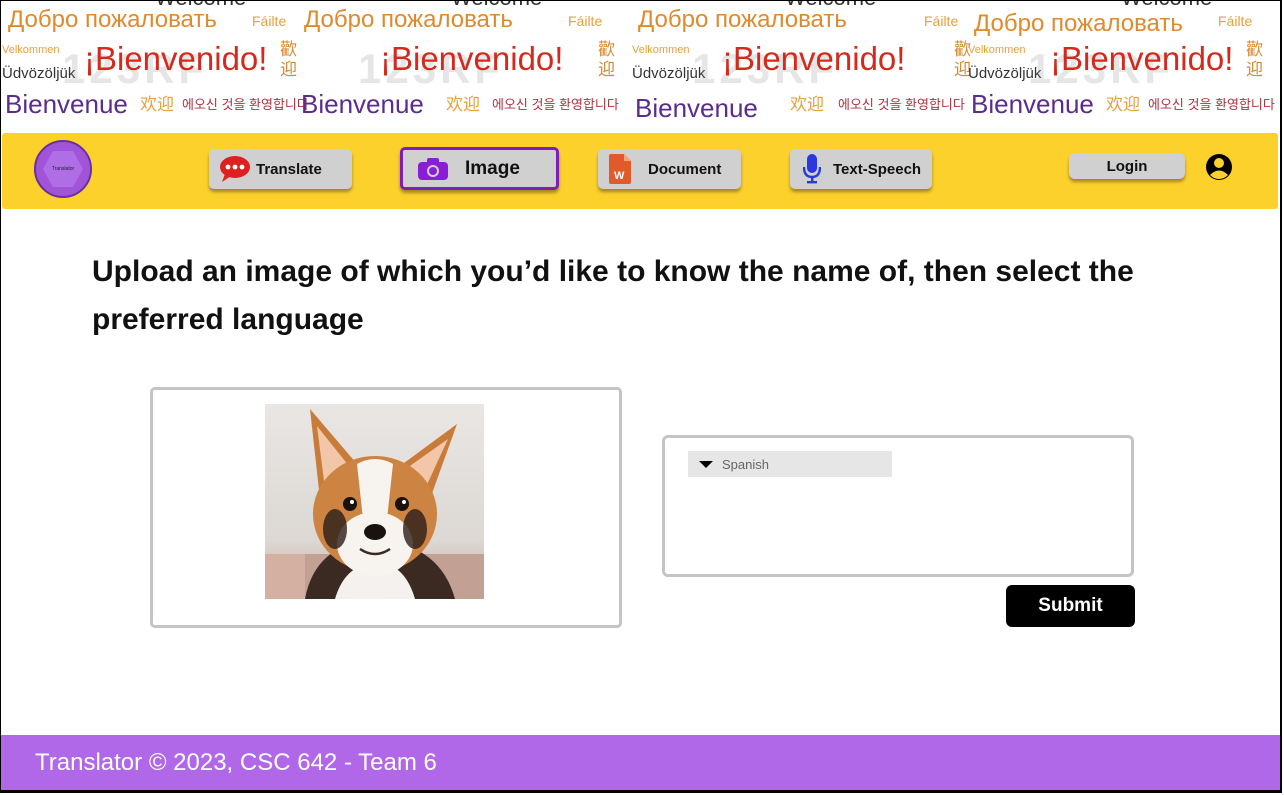 This screenshot has width=1284, height=795. Describe the element at coordinates (619, 176) in the screenshot. I see `svg-text: W` at that location.